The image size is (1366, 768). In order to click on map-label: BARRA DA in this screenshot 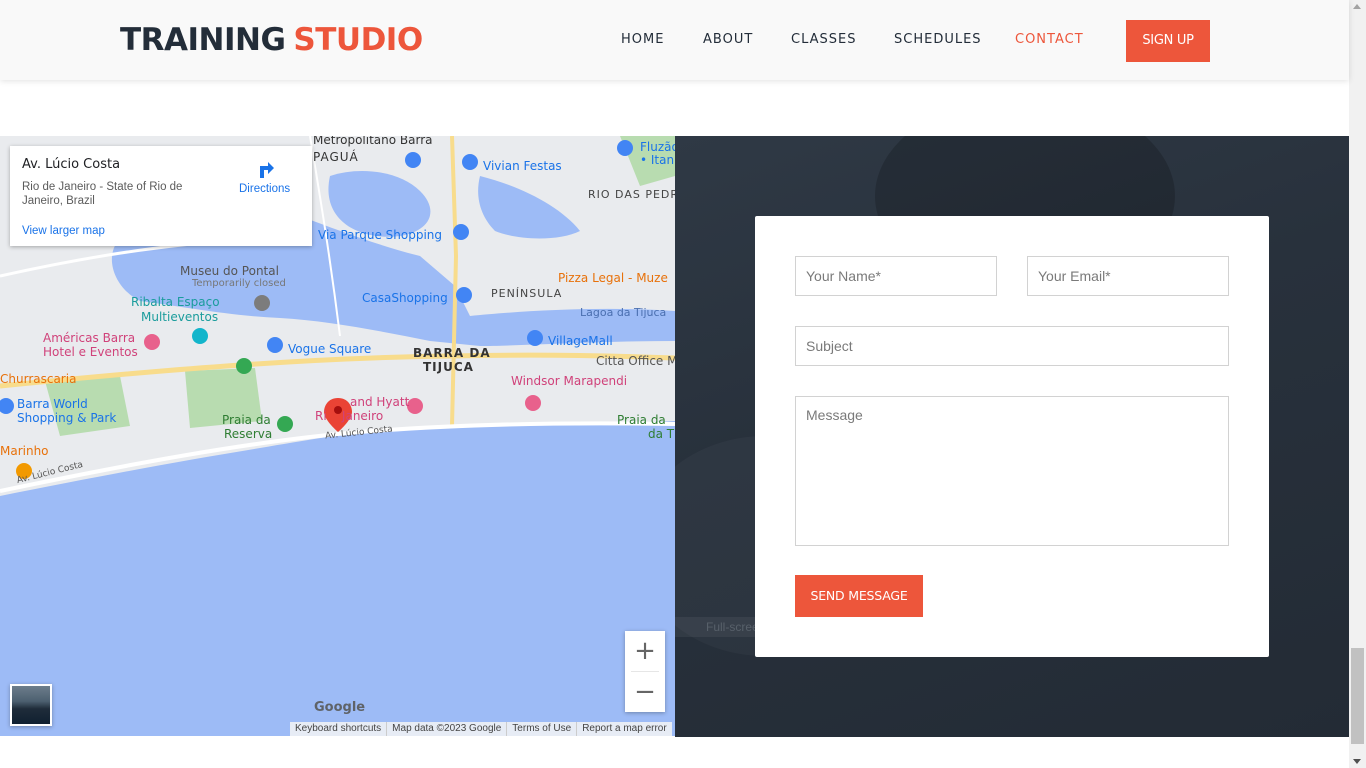, I will do `click(452, 353)`.